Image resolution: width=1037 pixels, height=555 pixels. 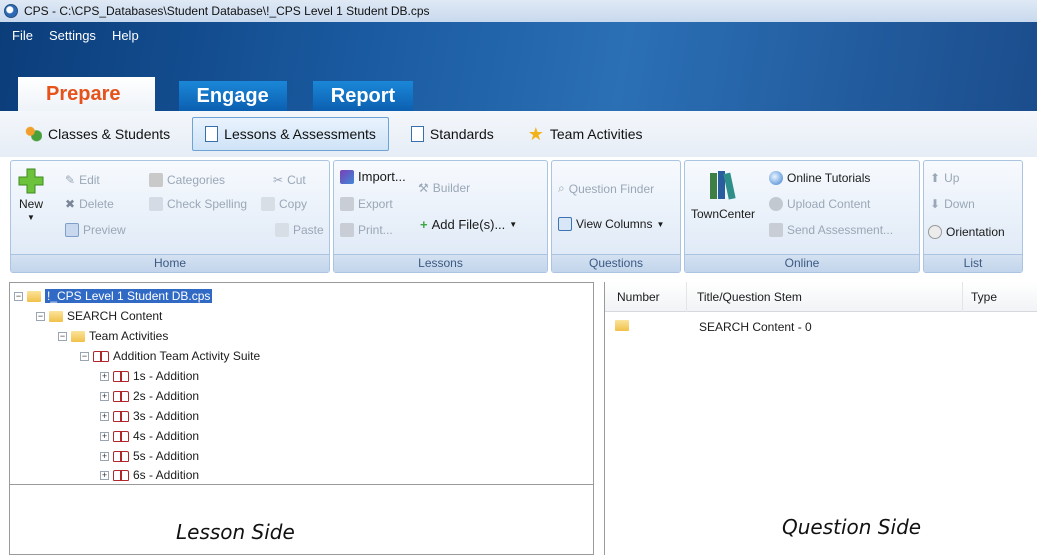 I want to click on tree-lesson-item: + 4s - Addition, so click(x=149, y=436).